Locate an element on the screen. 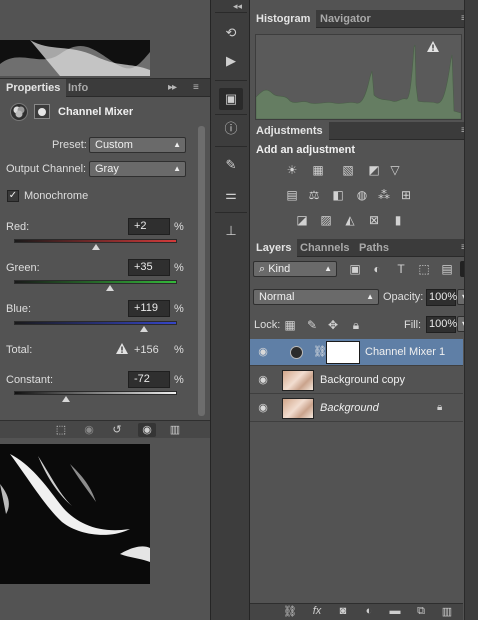 This screenshot has width=478, height=620. chain-link-icon: ⛓ is located at coordinates (320, 351).